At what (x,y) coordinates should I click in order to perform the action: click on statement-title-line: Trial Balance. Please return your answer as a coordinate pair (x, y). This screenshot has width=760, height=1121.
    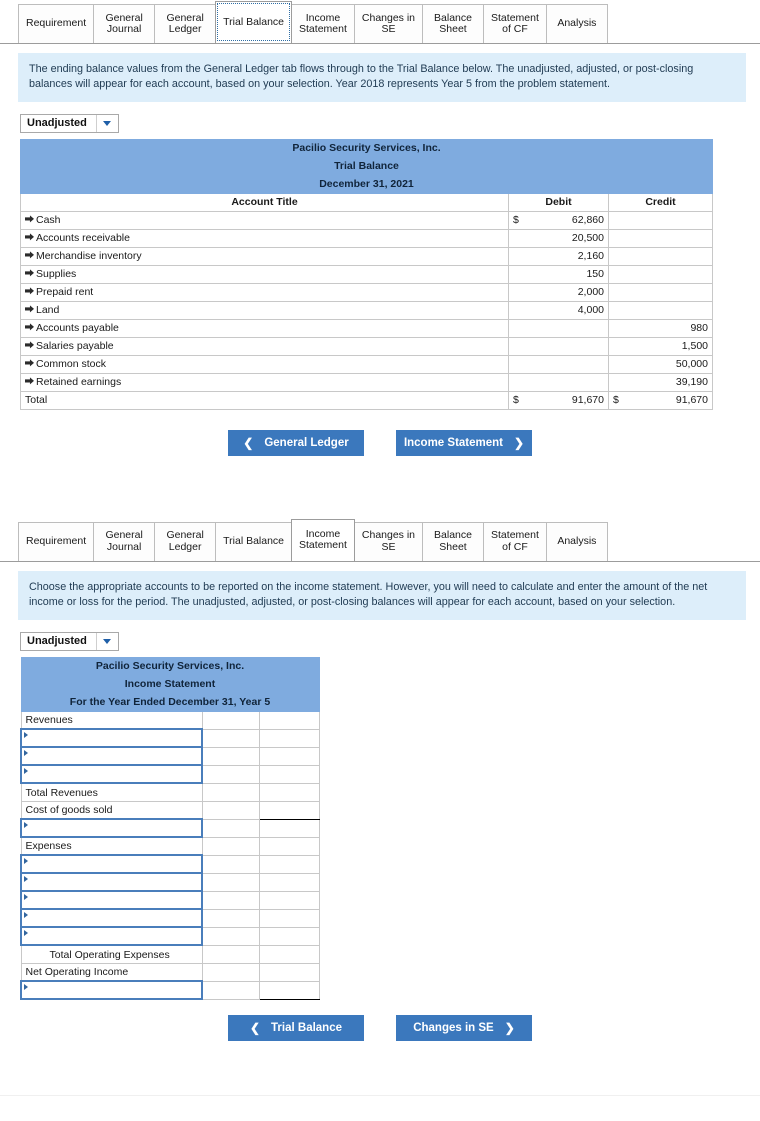
    Looking at the image, I should click on (366, 166).